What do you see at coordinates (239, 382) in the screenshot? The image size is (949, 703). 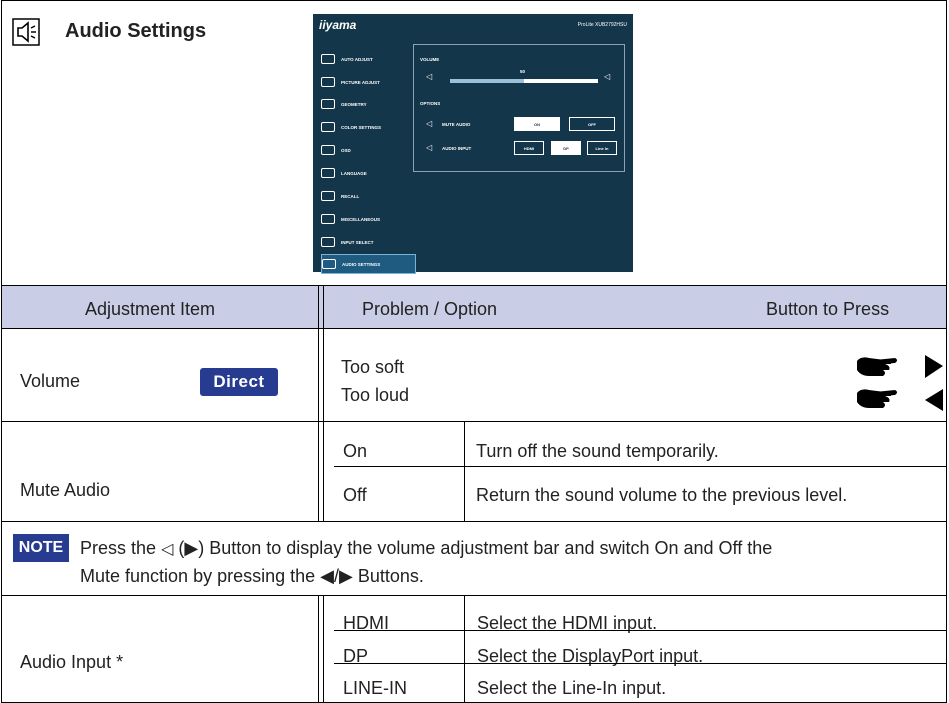 I see `direct-badge: Direct` at bounding box center [239, 382].